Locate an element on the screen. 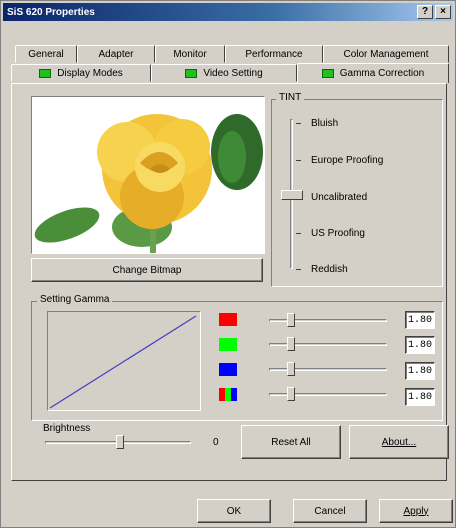  gamma-curve-graph is located at coordinates (124, 361).